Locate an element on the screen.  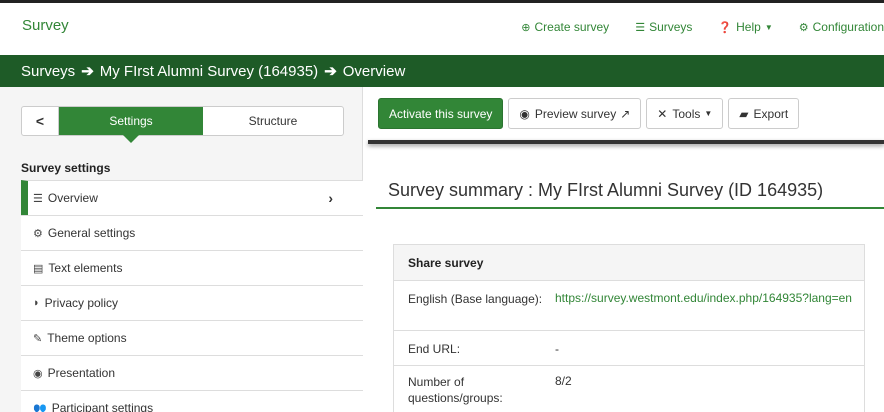
sidebar-item-text-elements: ▤ Text elements is located at coordinates (192, 267).